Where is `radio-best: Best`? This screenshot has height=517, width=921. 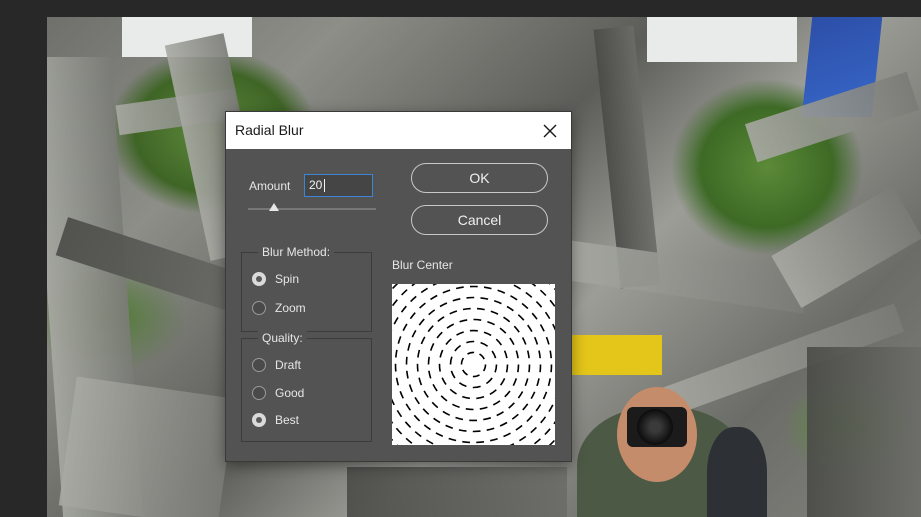 radio-best: Best is located at coordinates (275, 420).